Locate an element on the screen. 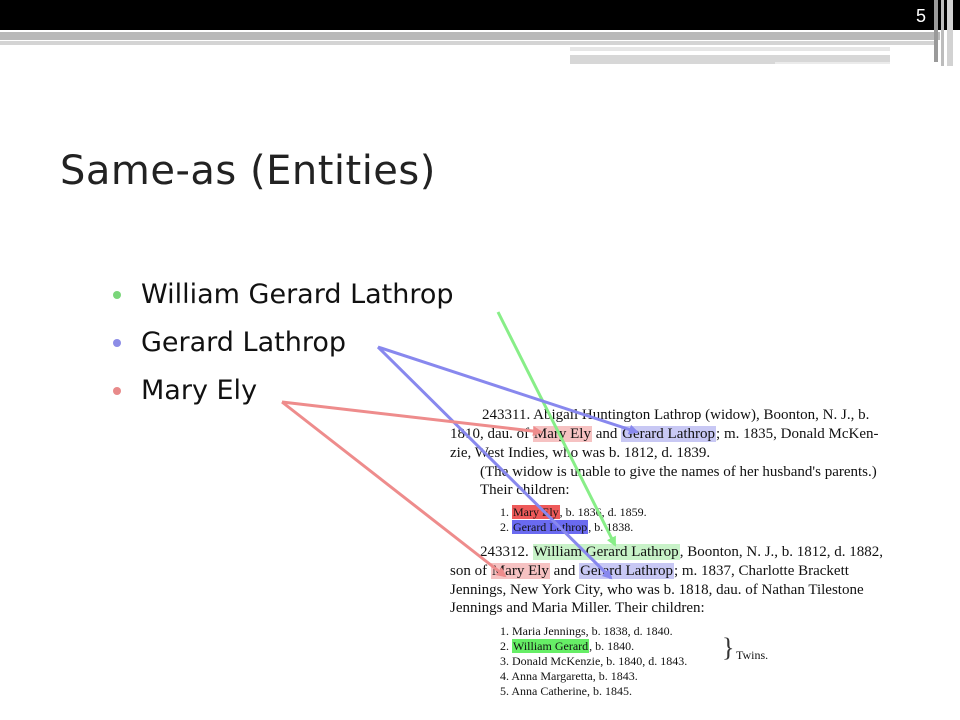  twins-label: Twins. is located at coordinates (752, 655).